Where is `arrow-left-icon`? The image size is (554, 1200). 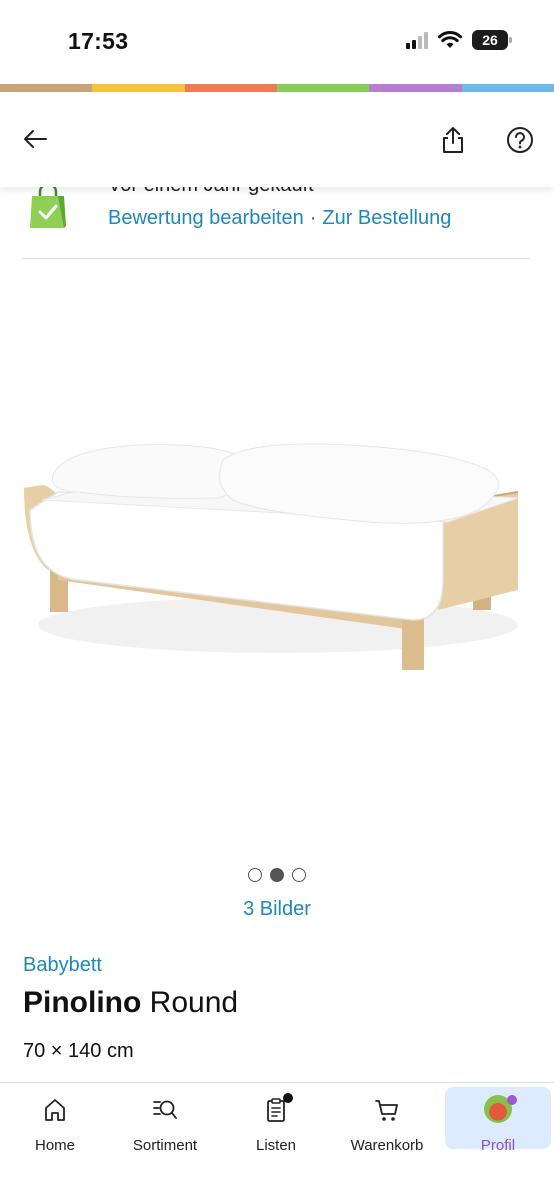 arrow-left-icon is located at coordinates (35, 139).